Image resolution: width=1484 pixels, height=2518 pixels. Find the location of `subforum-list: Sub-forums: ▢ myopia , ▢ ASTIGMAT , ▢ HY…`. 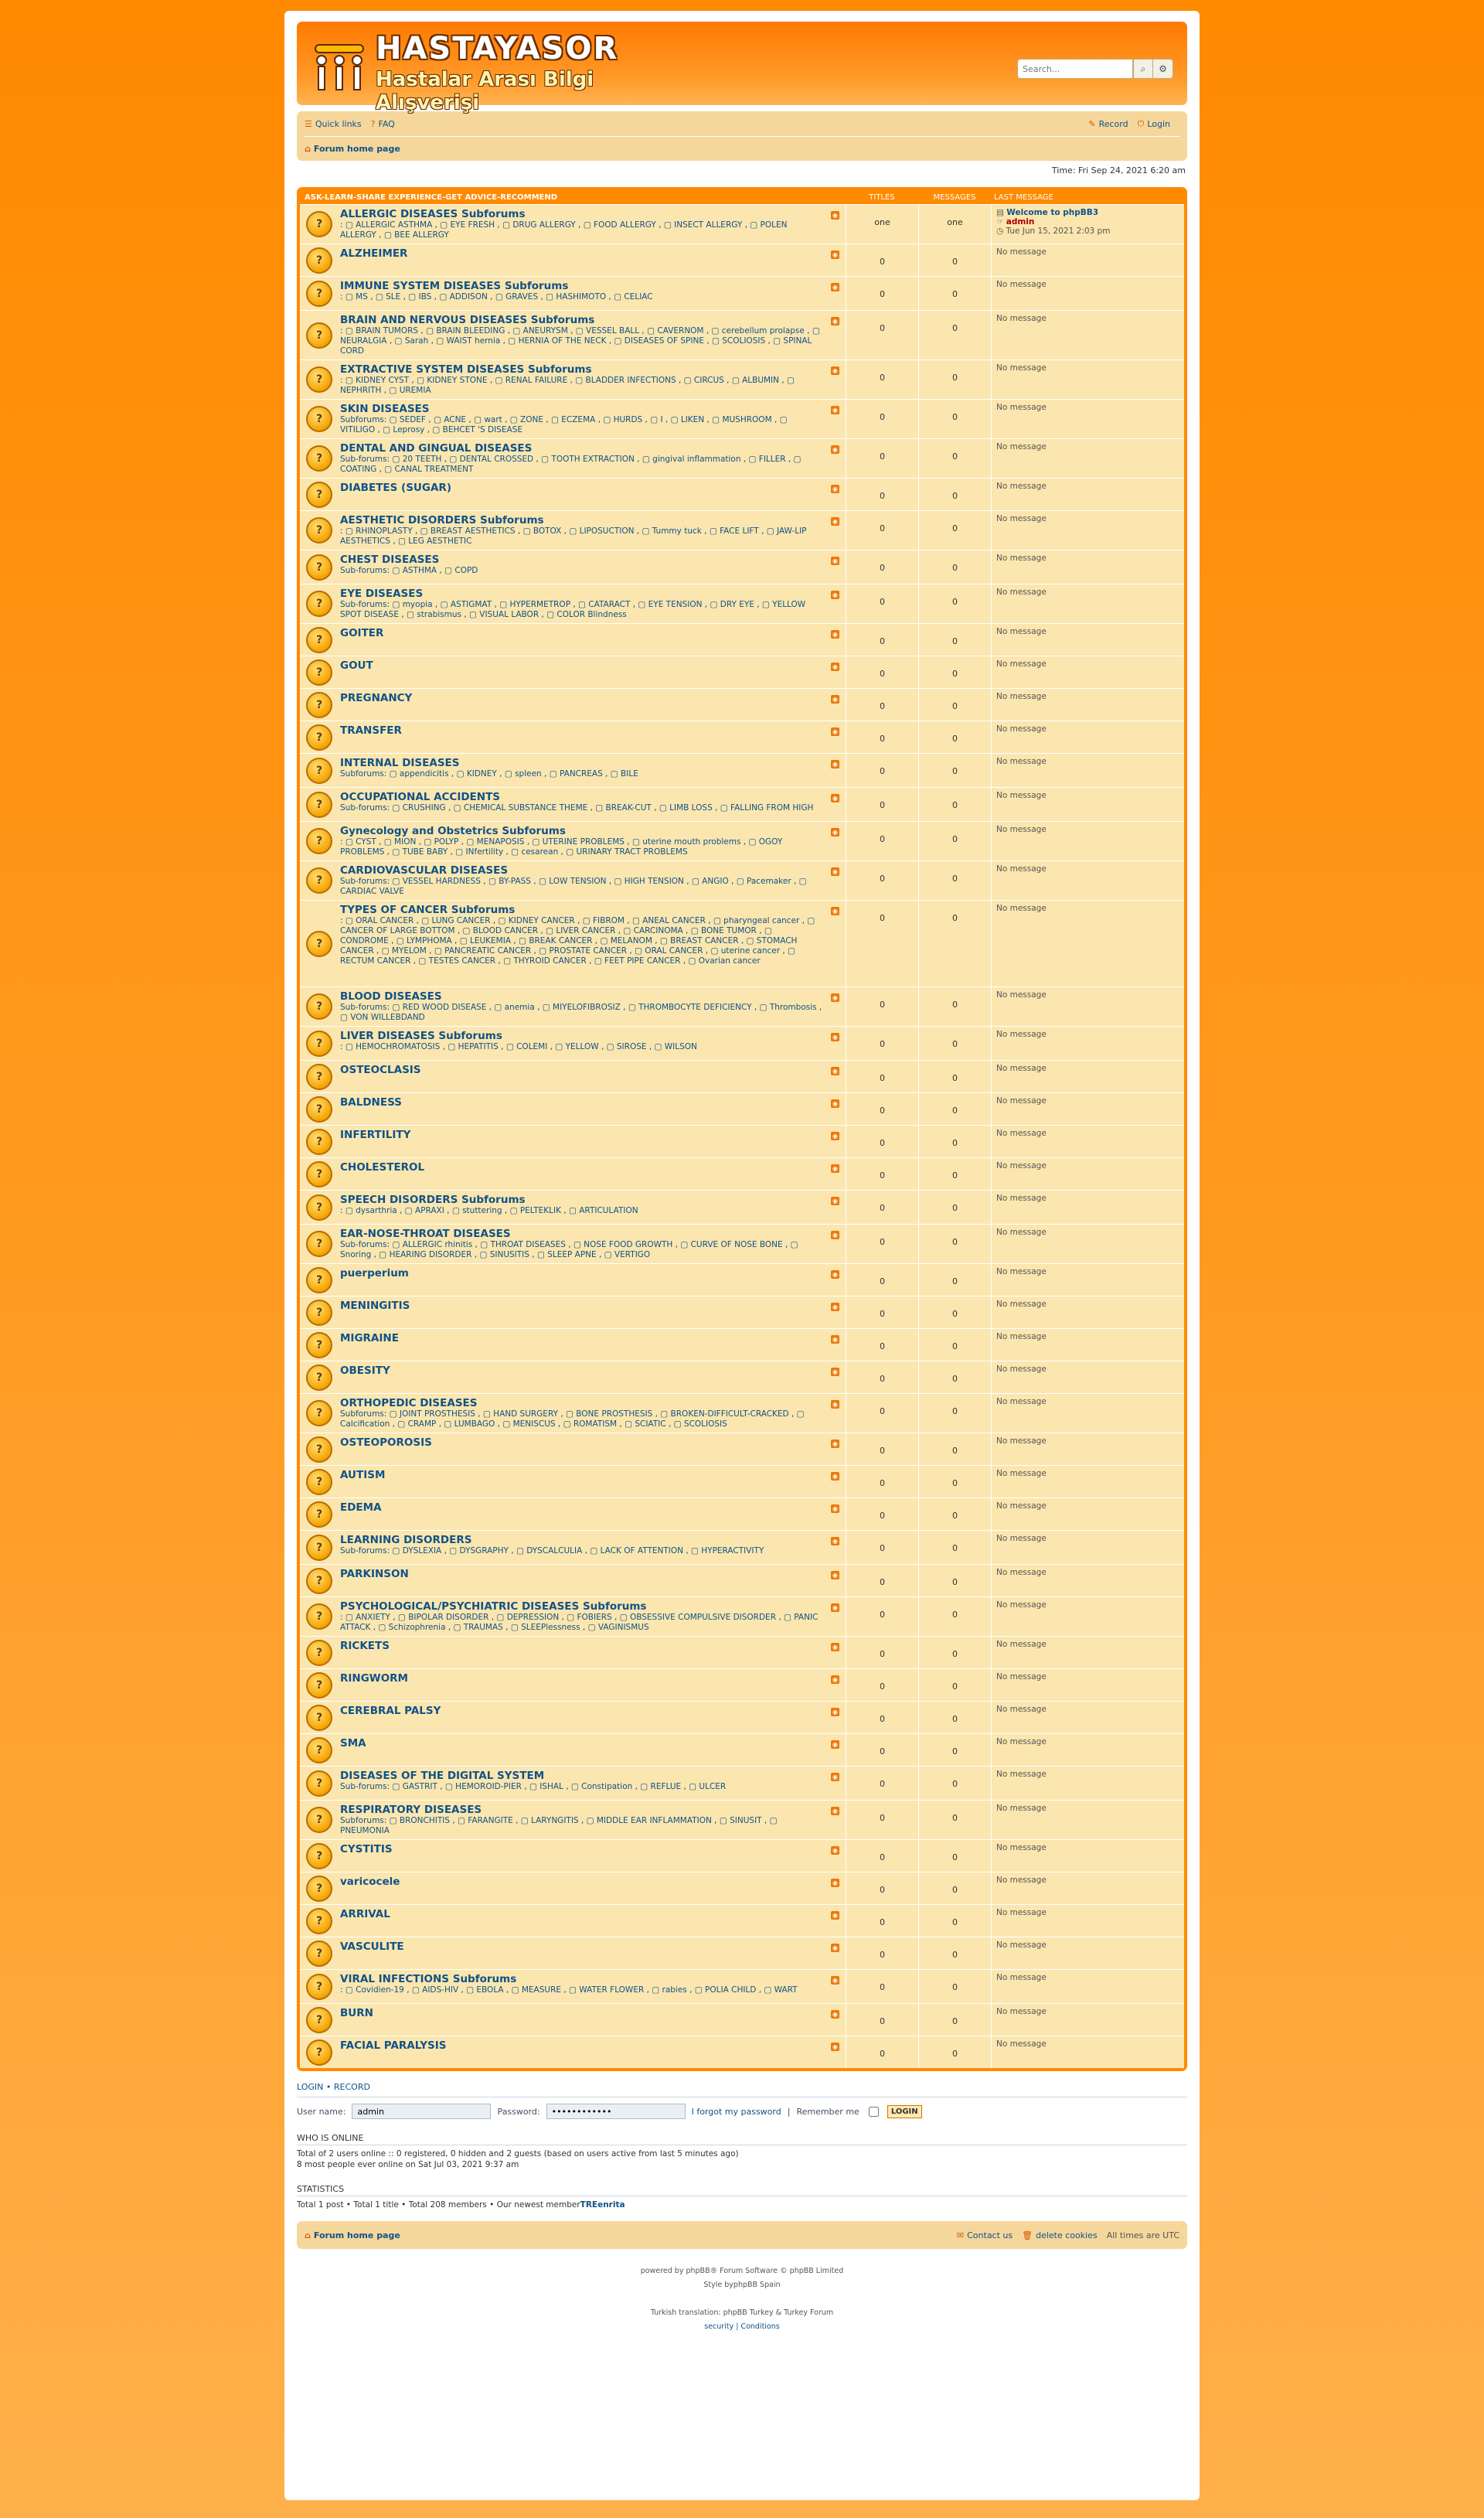

subforum-list: Sub-forums: ▢ myopia , ▢ ASTIGMAT , ▢ HY… is located at coordinates (581, 610).